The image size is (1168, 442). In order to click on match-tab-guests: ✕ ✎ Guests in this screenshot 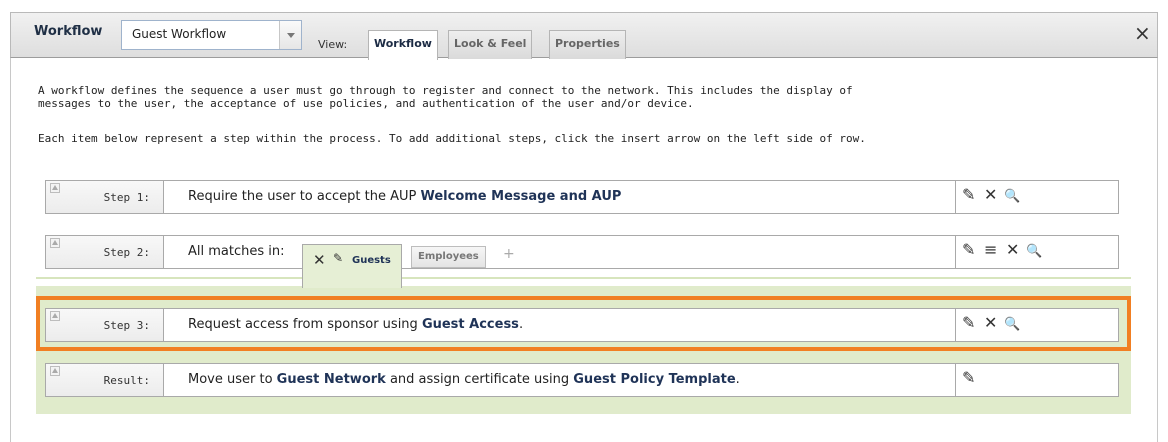, I will do `click(352, 266)`.